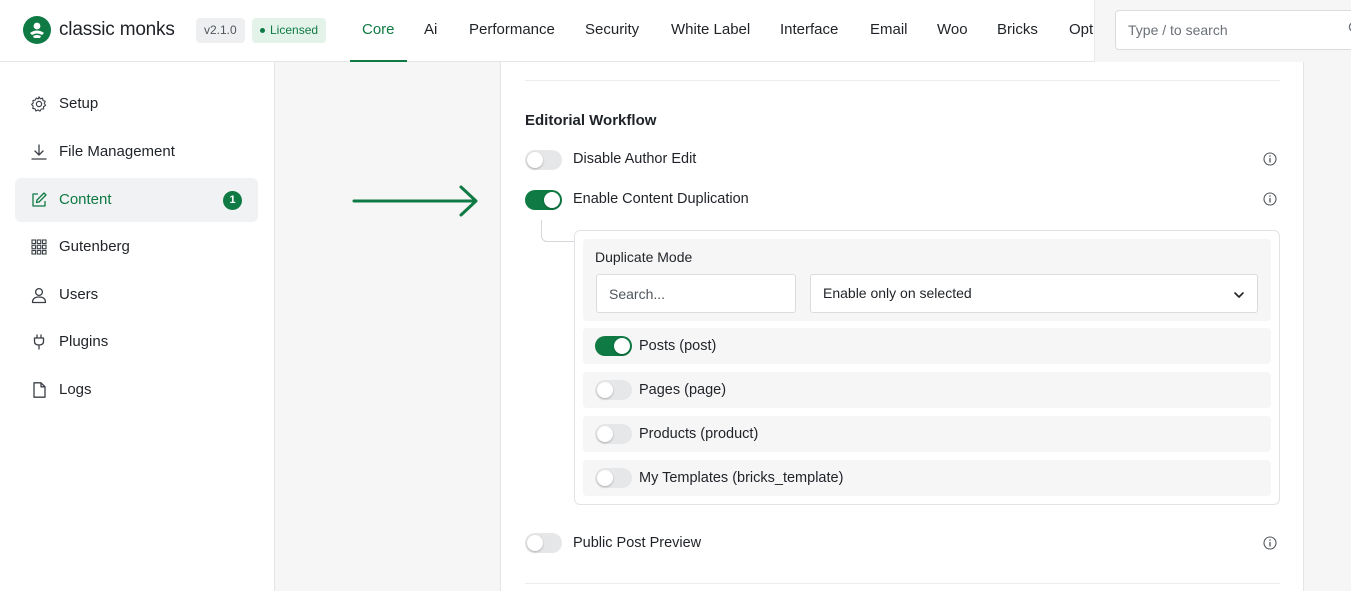 The height and width of the screenshot is (591, 1351). Describe the element at coordinates (927, 478) in the screenshot. I see `post-type-row-bricks-template: My Templates (bricks_template)` at that location.